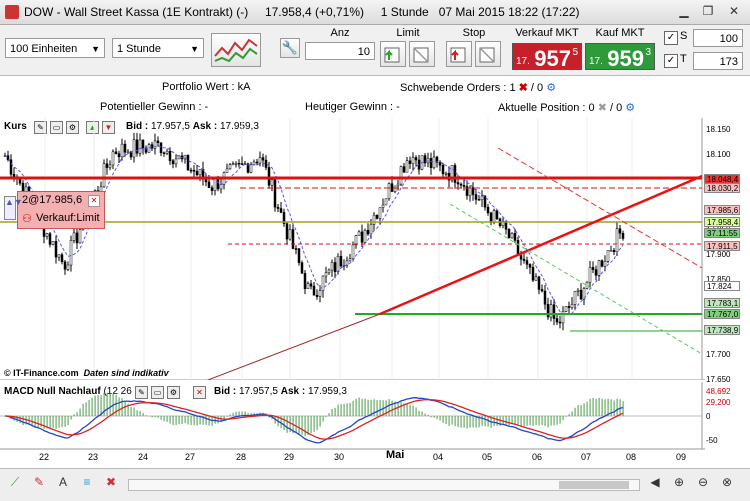 This screenshot has height=501, width=750. What do you see at coordinates (718, 38) in the screenshot?
I see `s-input: 100` at bounding box center [718, 38].